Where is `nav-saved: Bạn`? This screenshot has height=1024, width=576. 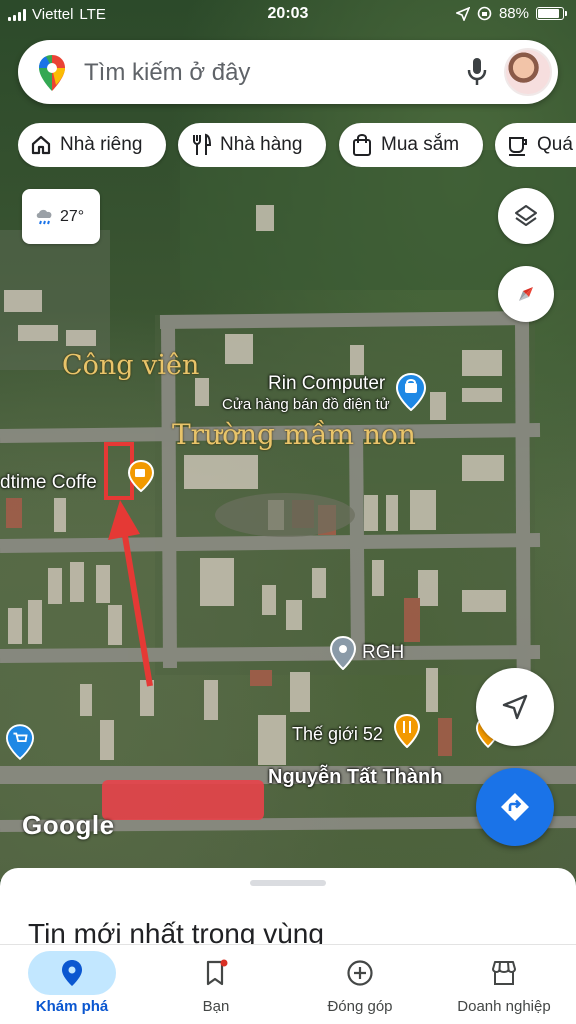
nav-saved: Bạn is located at coordinates (216, 984).